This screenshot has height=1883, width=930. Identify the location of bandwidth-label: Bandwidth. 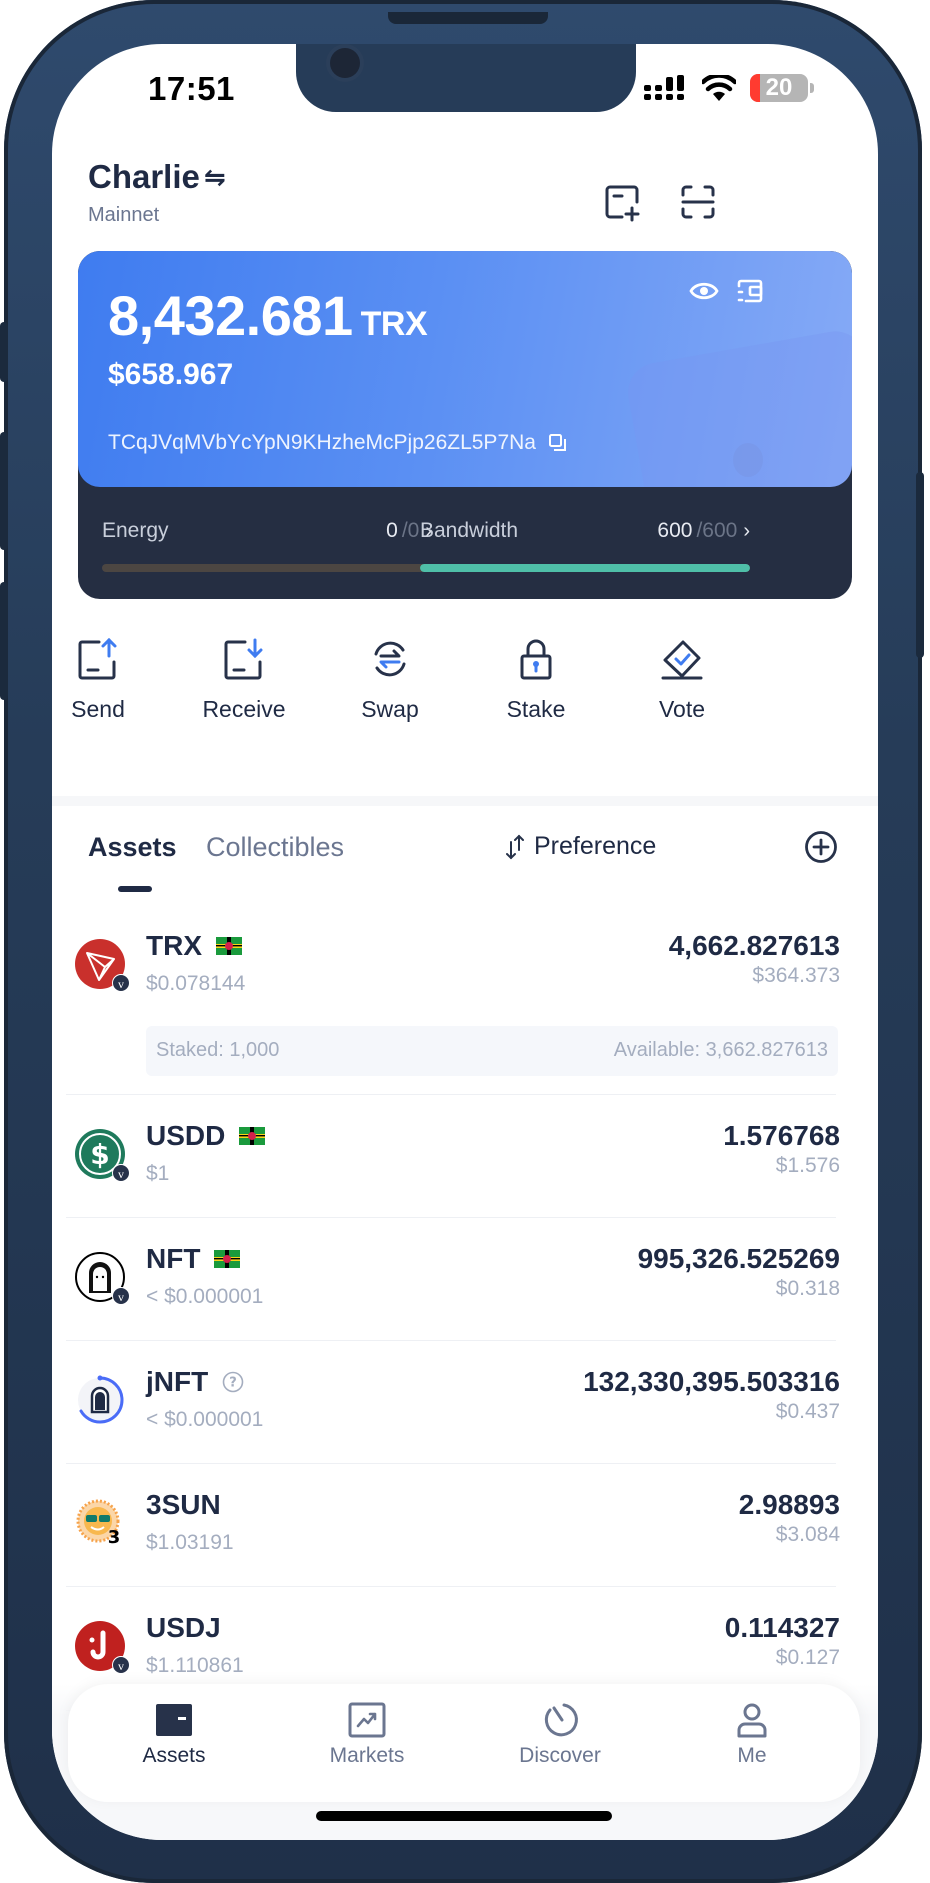
(469, 530).